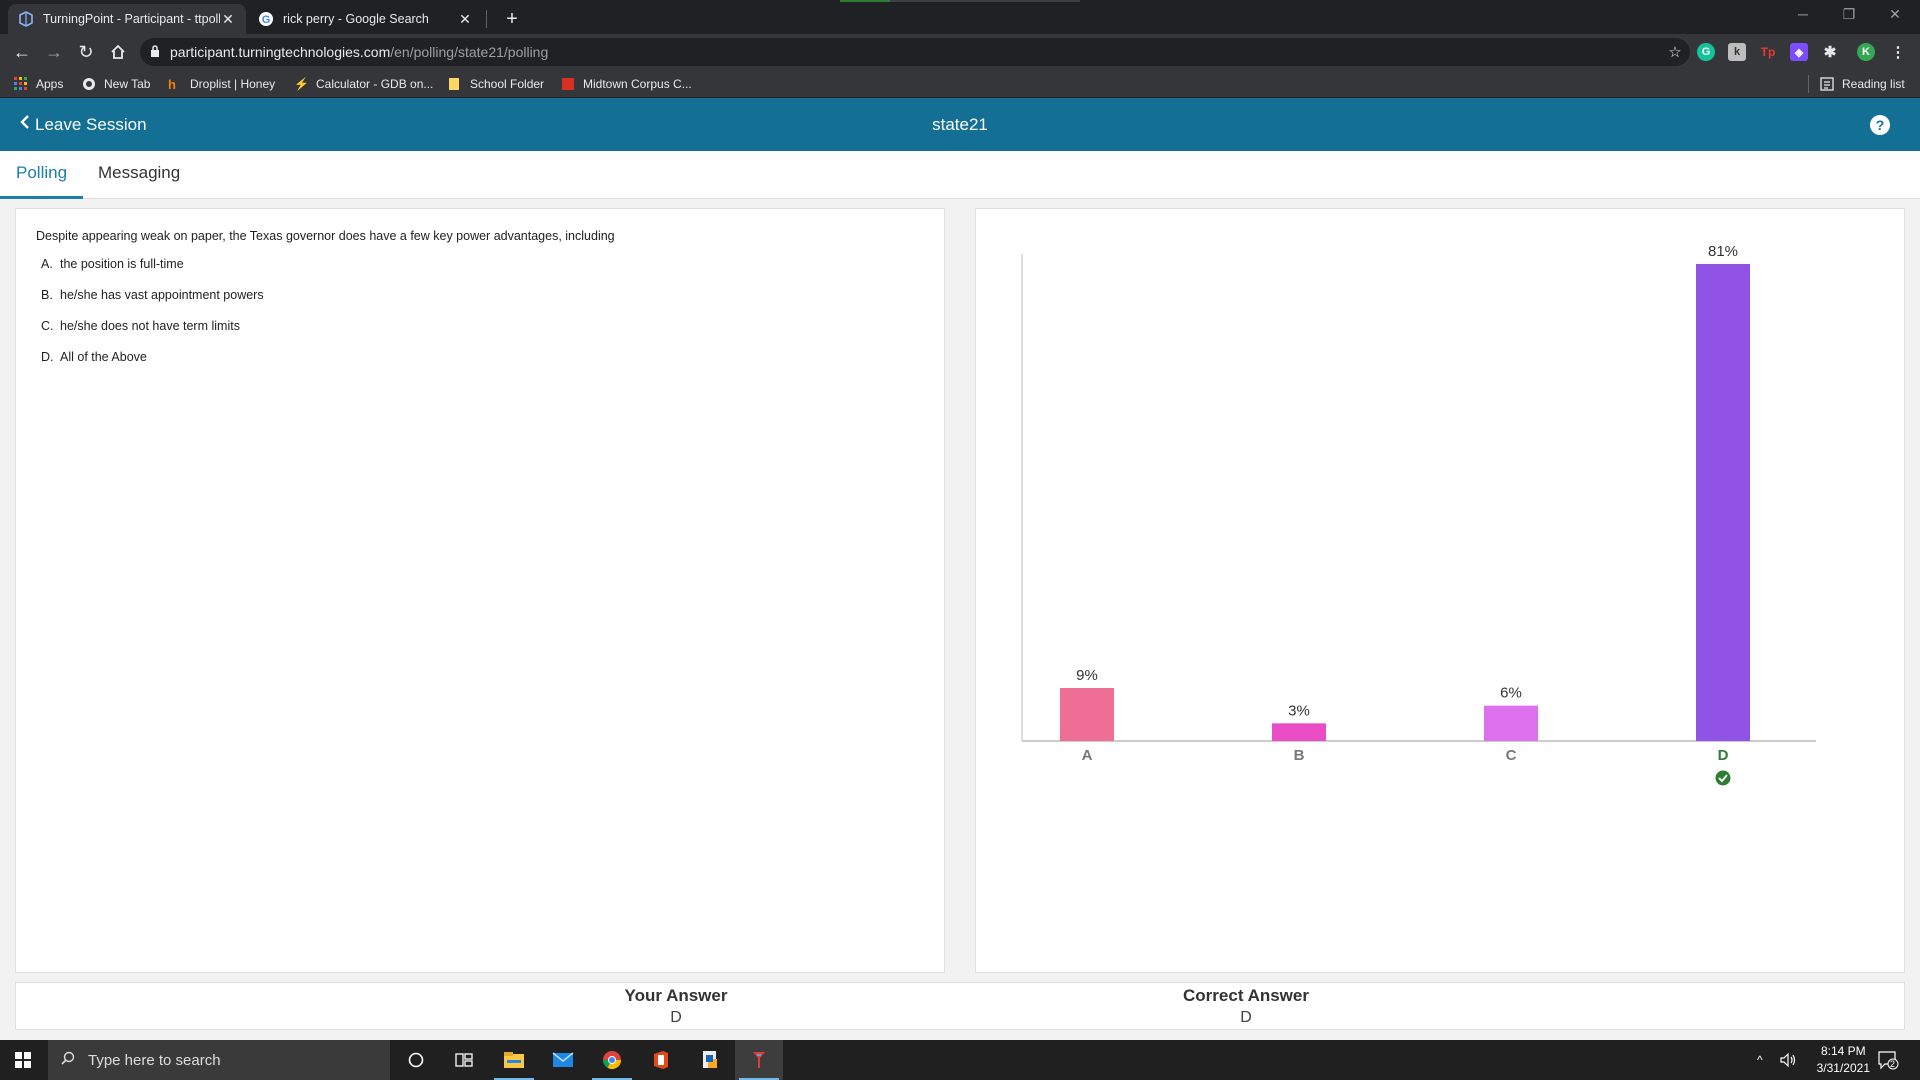 Image resolution: width=1920 pixels, height=1080 pixels. I want to click on browser-tab-google: G rick perry - Google Search ✕, so click(365, 19).